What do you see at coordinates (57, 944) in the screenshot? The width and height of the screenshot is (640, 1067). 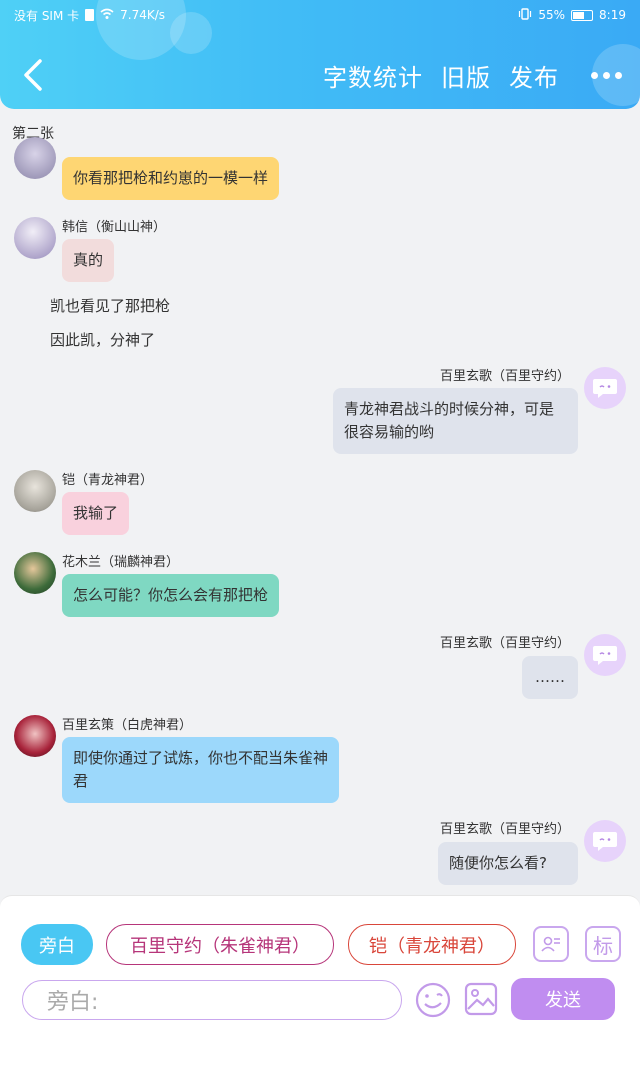 I see `role-chip-narration: 旁白` at bounding box center [57, 944].